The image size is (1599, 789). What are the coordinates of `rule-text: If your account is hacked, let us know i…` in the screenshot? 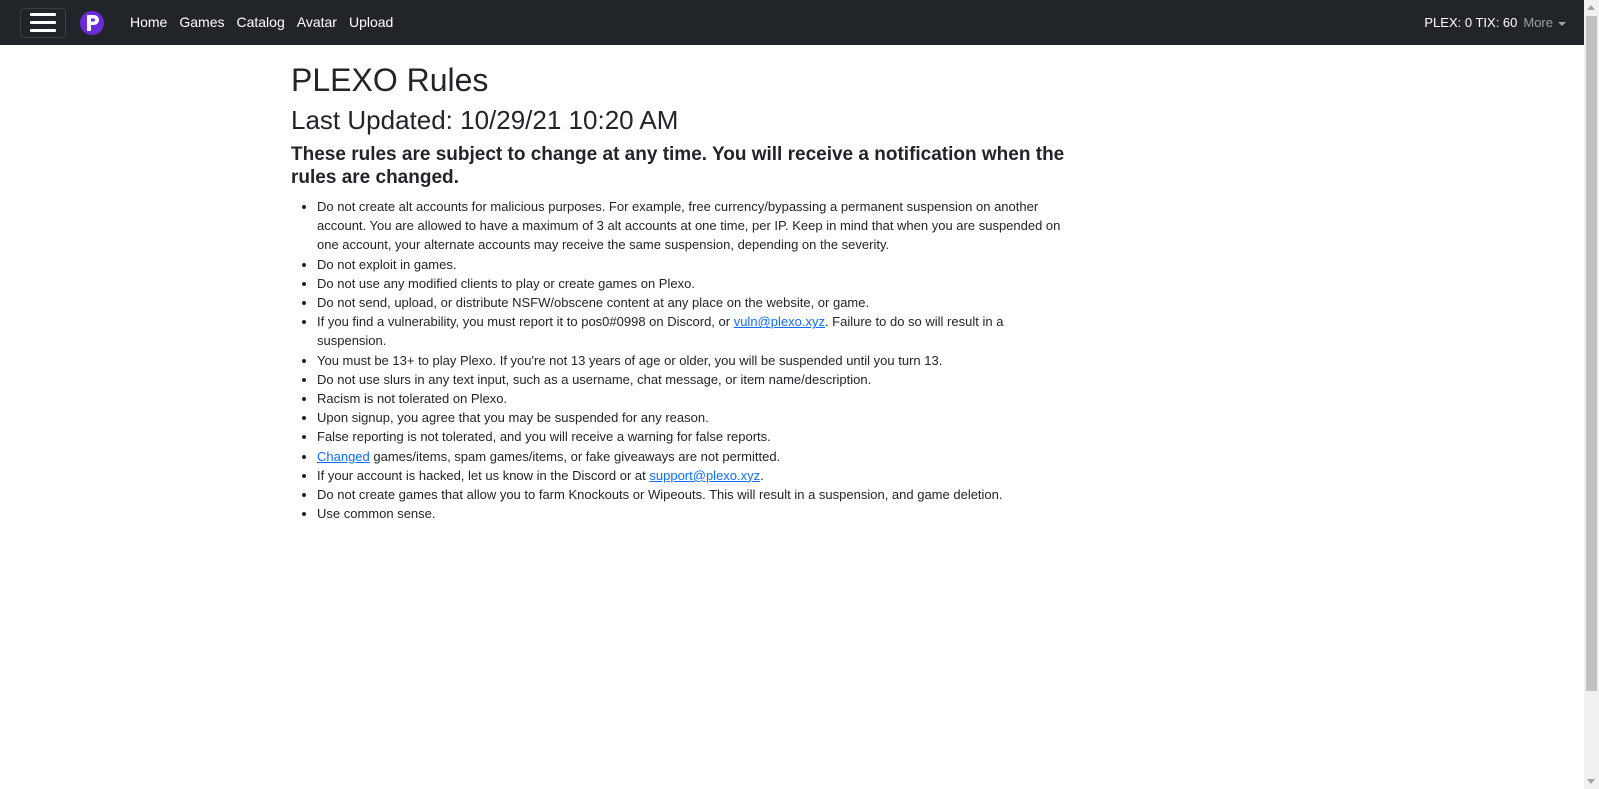 It's located at (483, 475).